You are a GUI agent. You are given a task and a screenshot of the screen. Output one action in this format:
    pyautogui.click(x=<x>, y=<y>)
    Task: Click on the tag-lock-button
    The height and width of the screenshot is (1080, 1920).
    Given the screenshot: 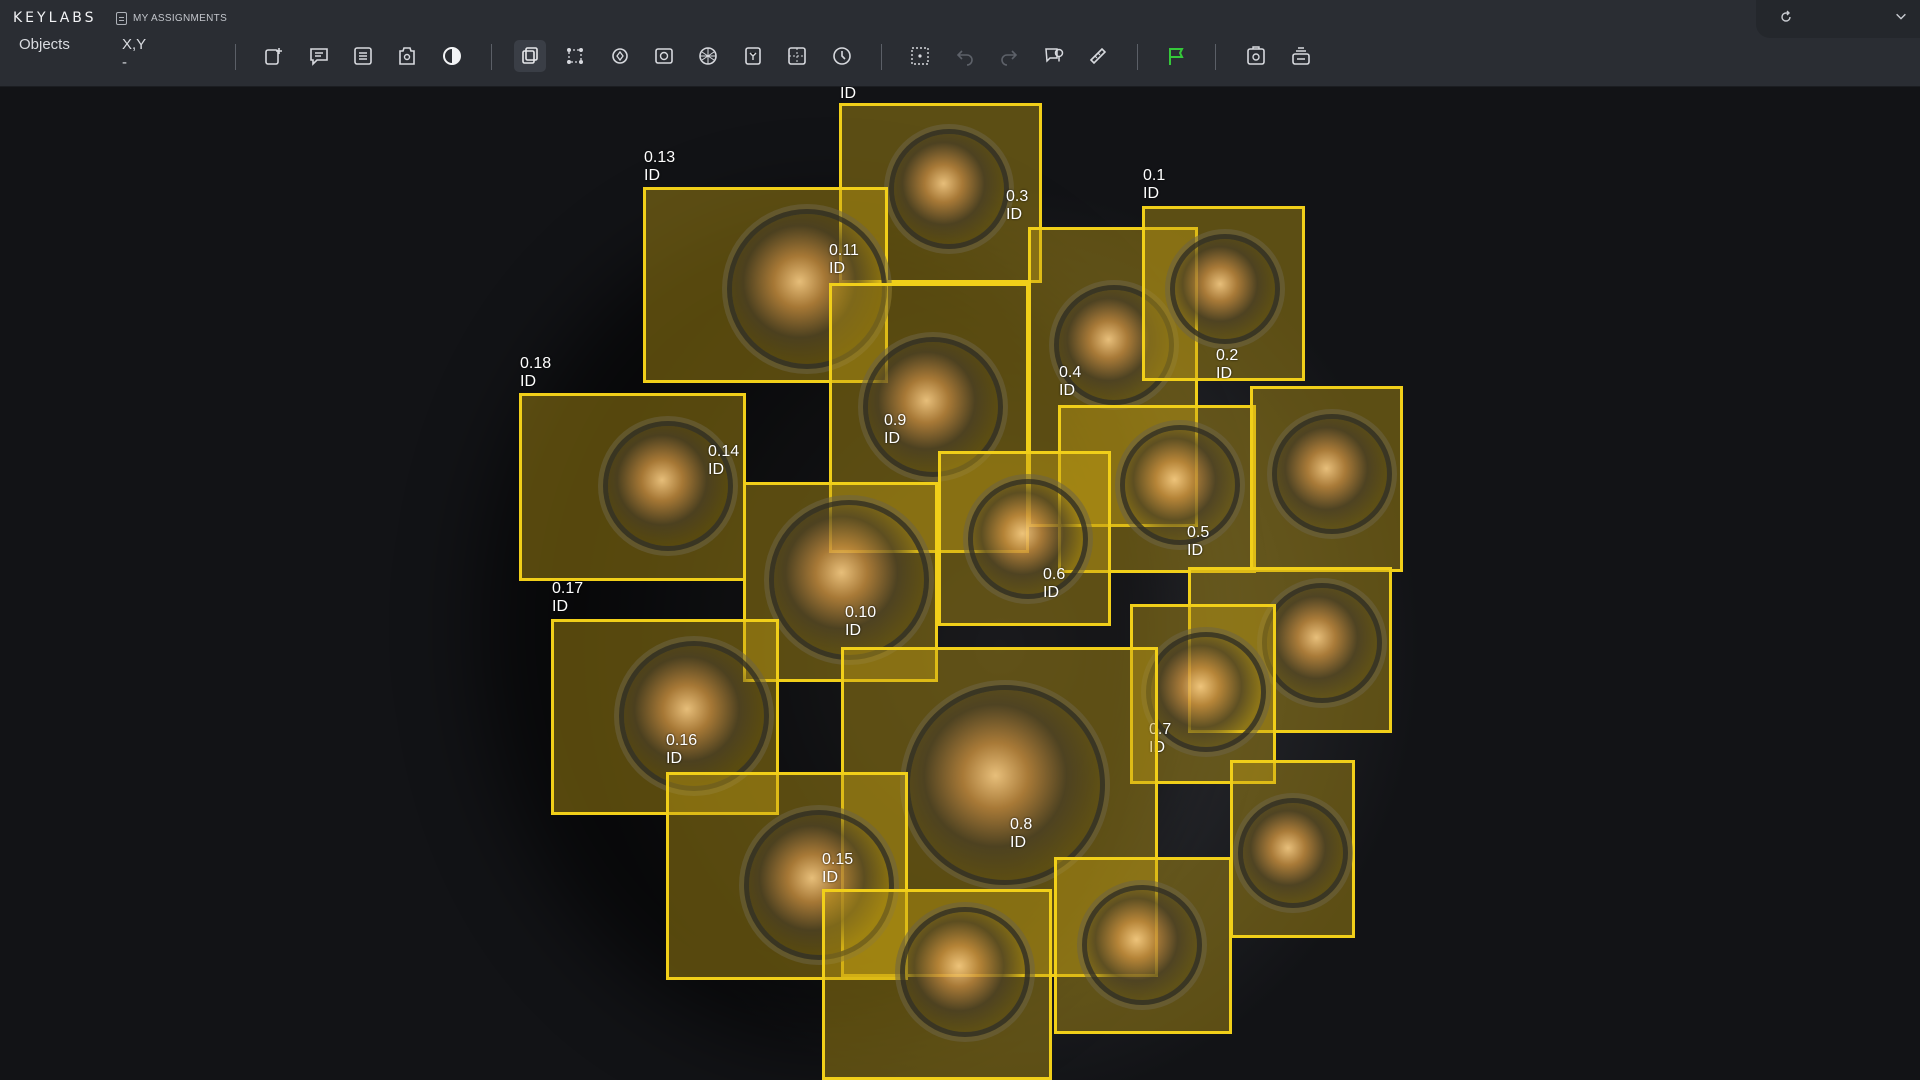 What is the action you would take?
    pyautogui.click(x=407, y=56)
    